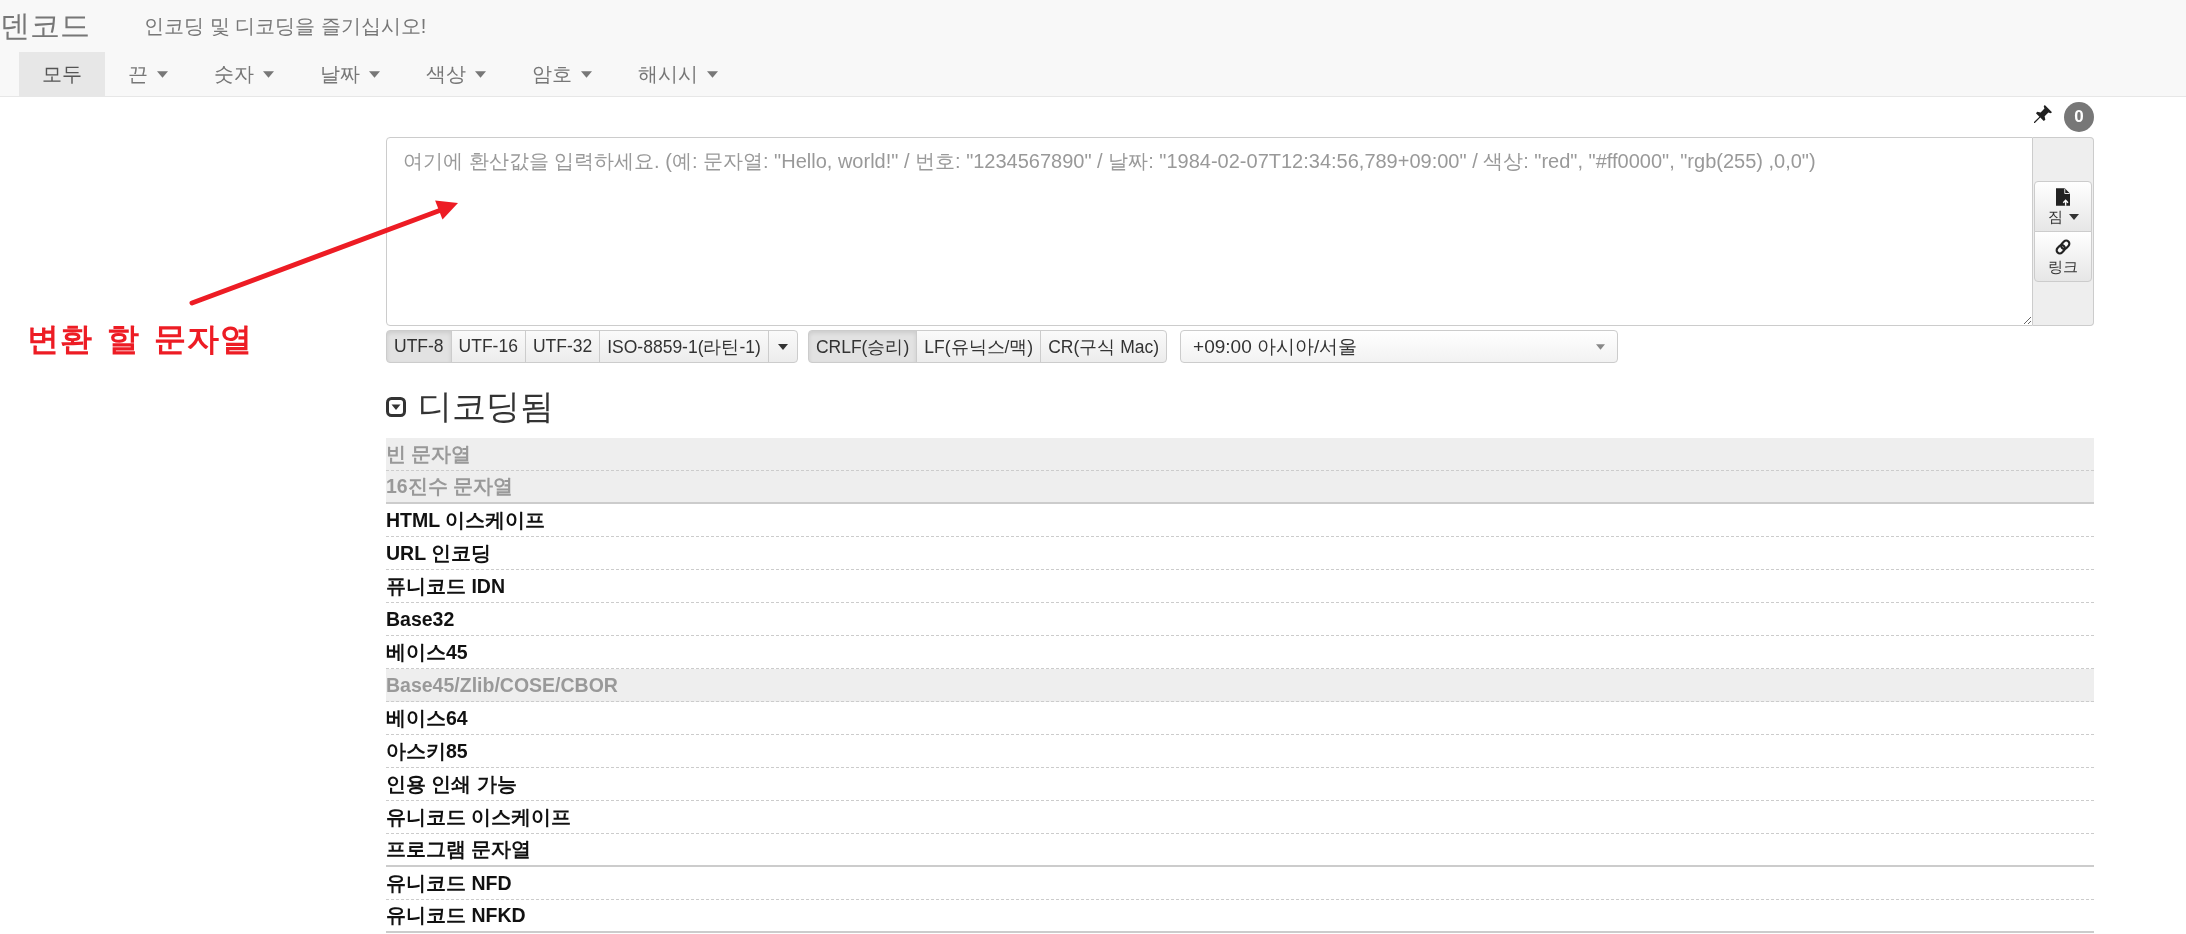  I want to click on newline-button: CRLF(승리), so click(862, 346).